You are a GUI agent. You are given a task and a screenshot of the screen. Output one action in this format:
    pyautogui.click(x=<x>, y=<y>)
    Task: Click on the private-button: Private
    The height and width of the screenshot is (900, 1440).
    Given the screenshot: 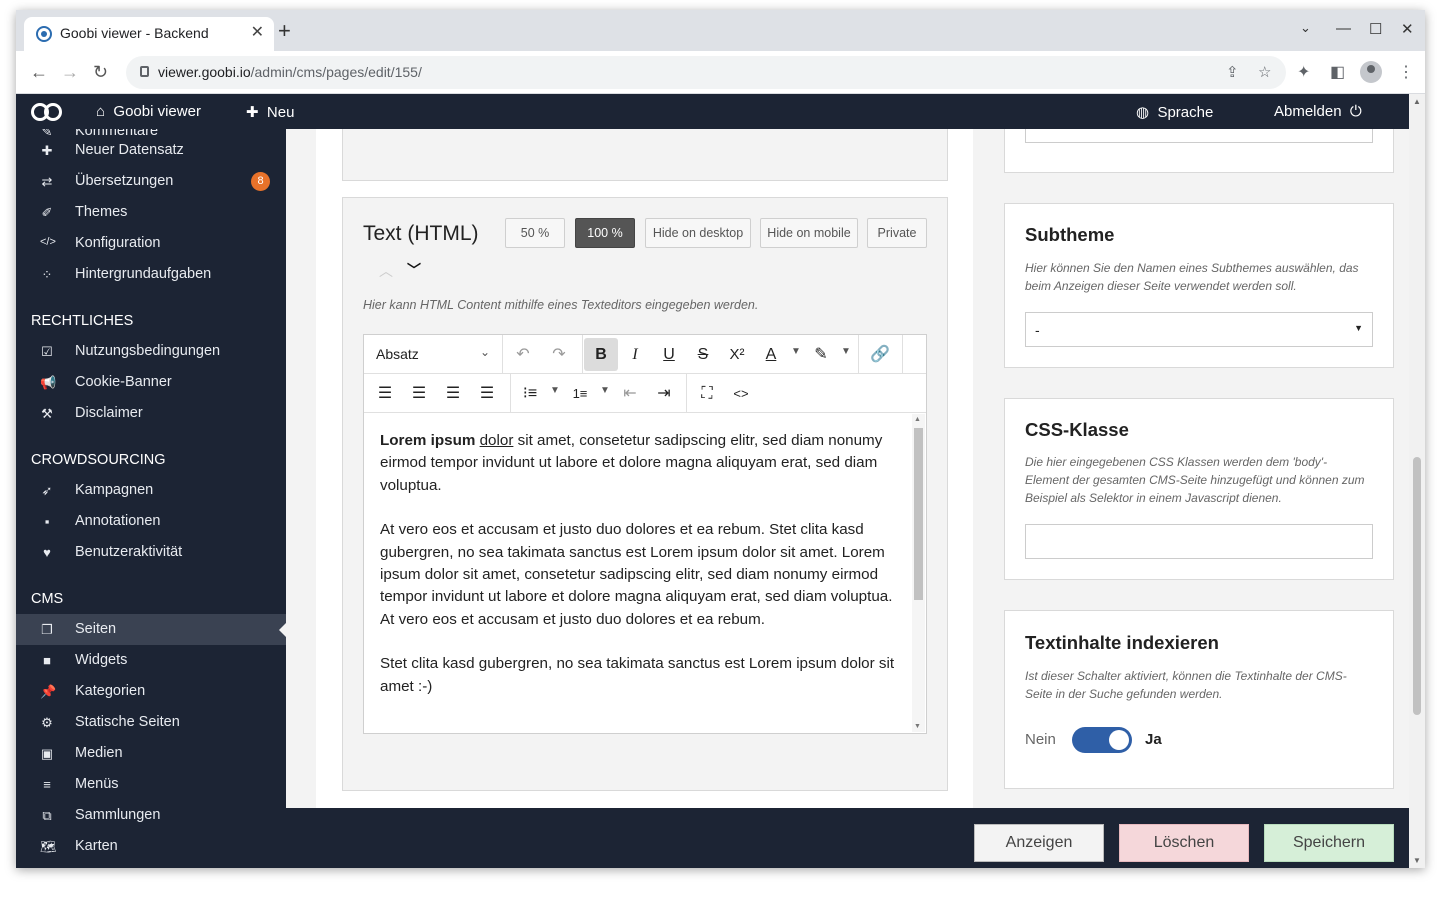 What is the action you would take?
    pyautogui.click(x=897, y=233)
    